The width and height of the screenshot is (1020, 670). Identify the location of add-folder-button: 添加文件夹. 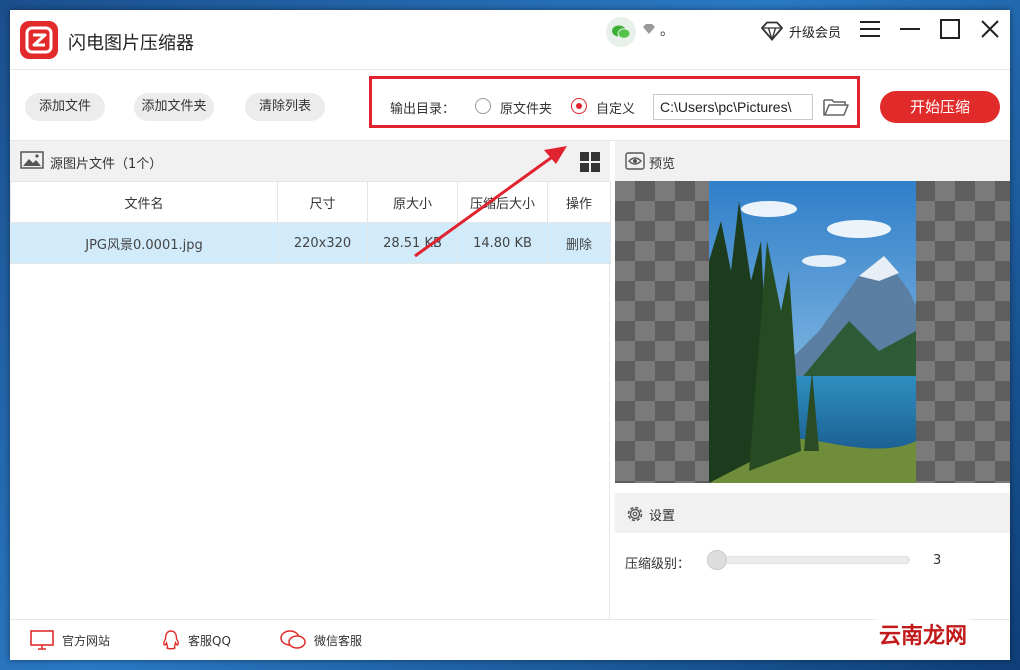
(174, 107).